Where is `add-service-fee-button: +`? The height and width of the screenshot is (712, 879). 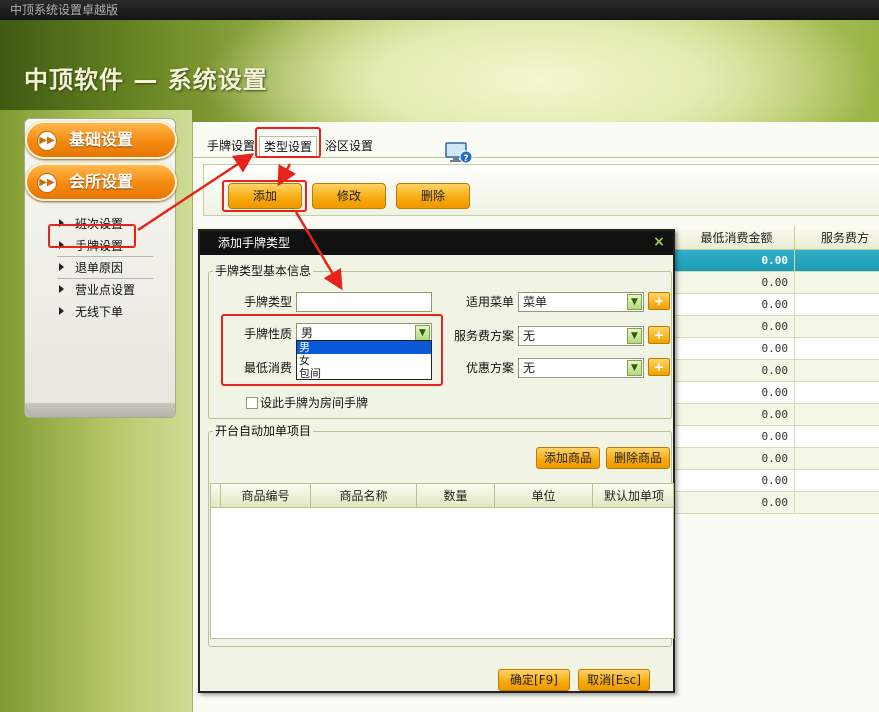
add-service-fee-button: + is located at coordinates (659, 335).